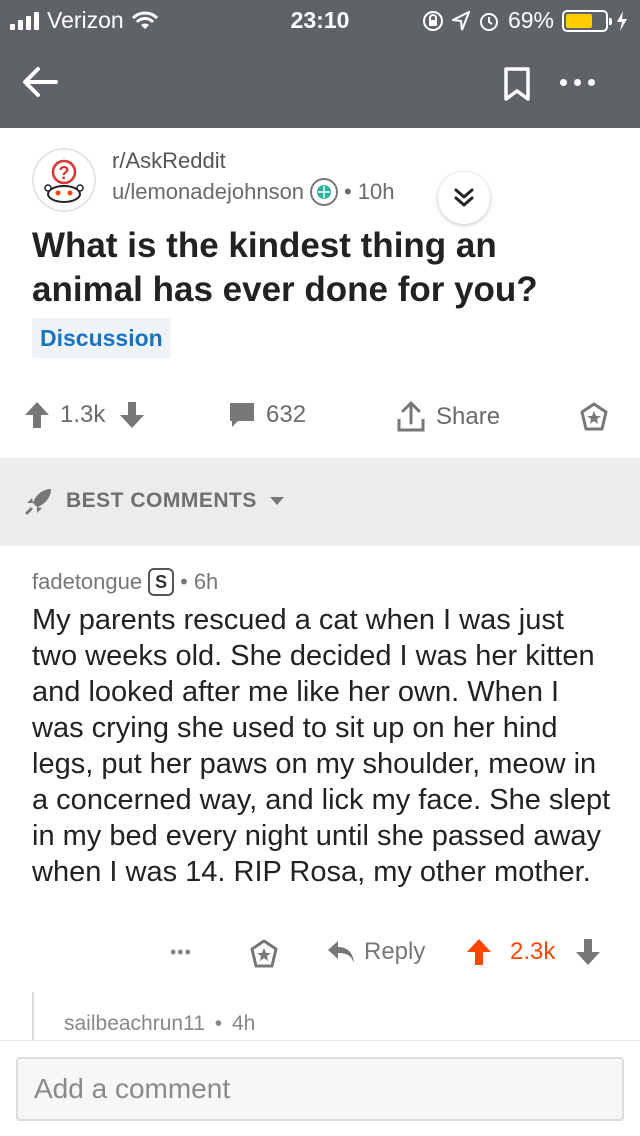 This screenshot has height=1136, width=640. I want to click on back-arrow-icon, so click(40, 82).